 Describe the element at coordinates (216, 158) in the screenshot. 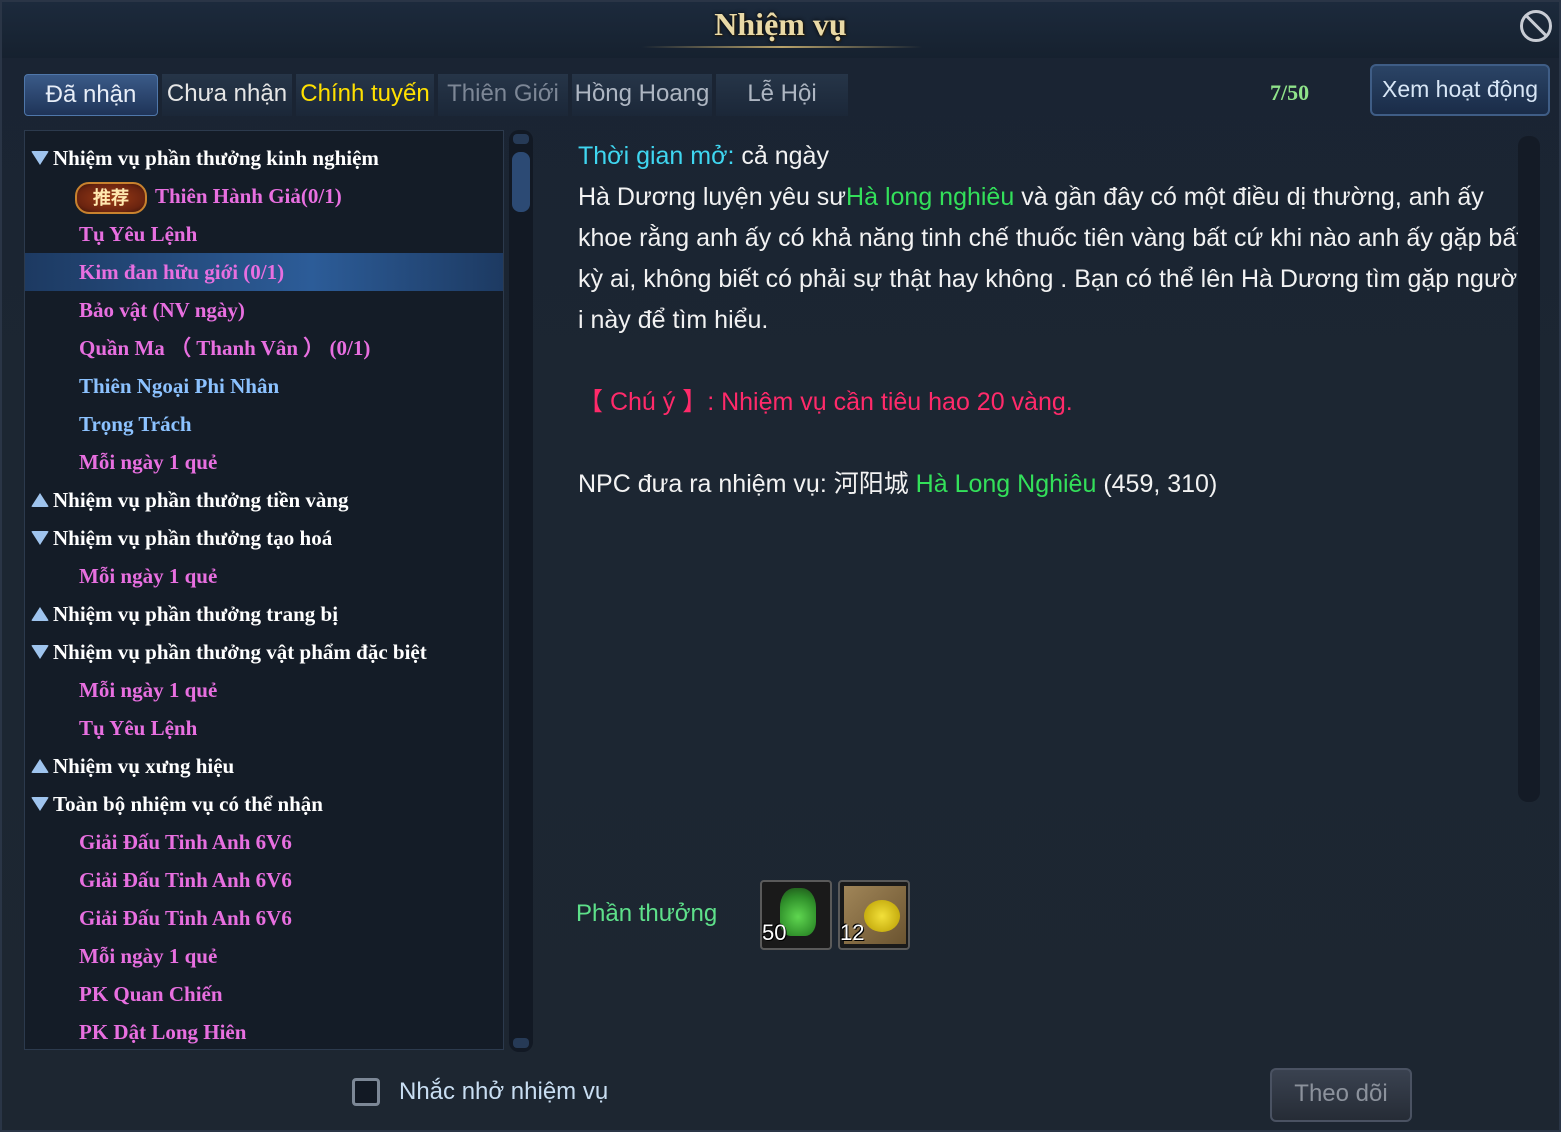

I see `category-label: Nhiệm vụ phần thưởng kinh nghiệm` at that location.